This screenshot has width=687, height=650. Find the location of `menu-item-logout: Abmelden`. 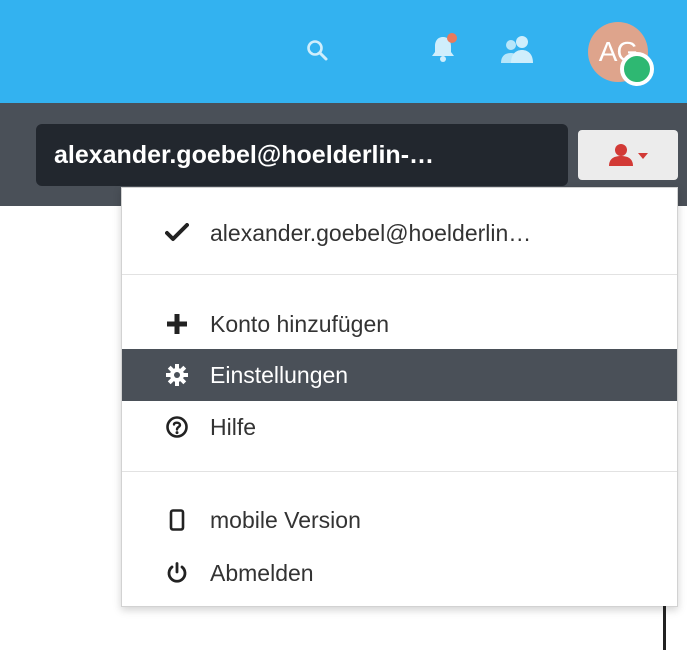

menu-item-logout: Abmelden is located at coordinates (399, 573).